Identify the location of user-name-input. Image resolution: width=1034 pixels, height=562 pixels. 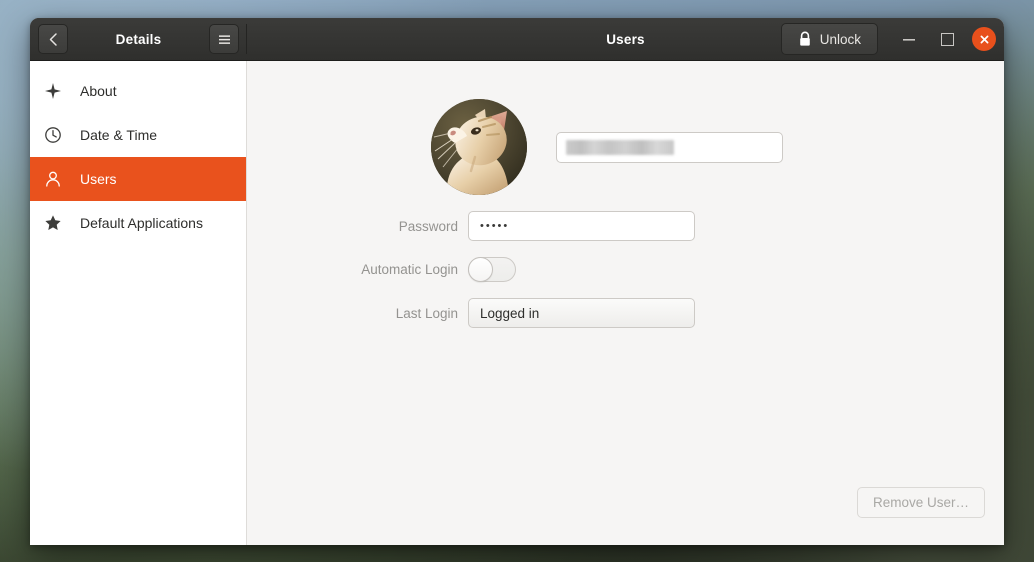
(669, 147).